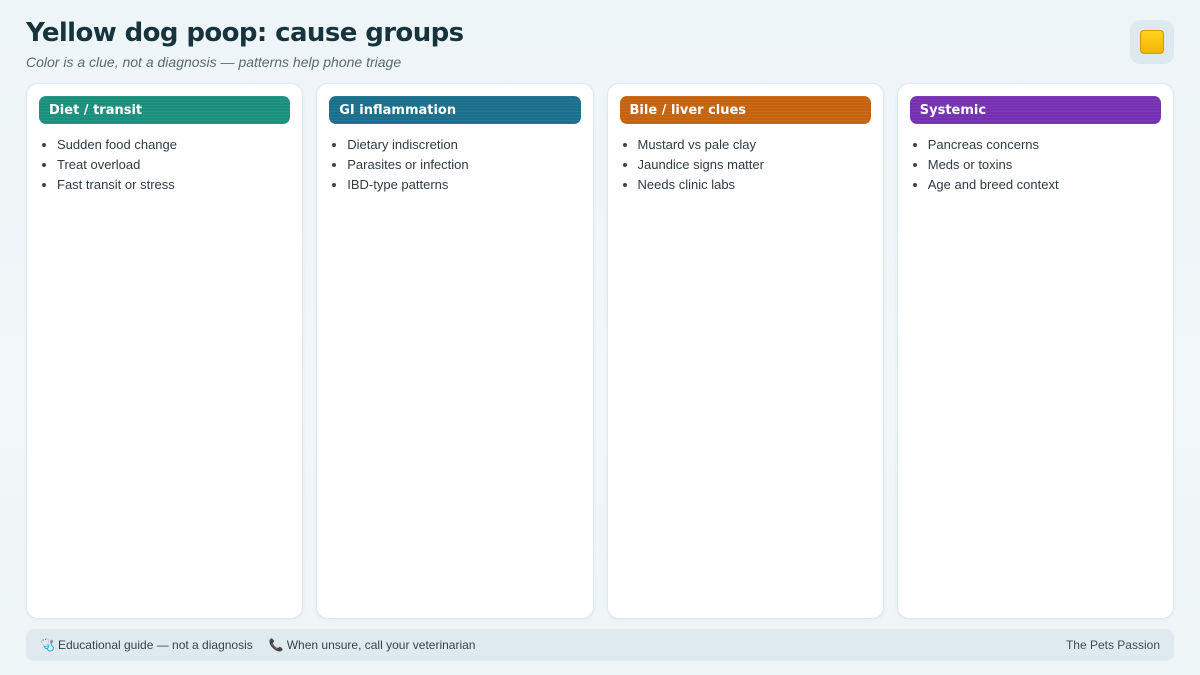  Describe the element at coordinates (456, 185) in the screenshot. I see `list-item: IBD-type patterns` at that location.